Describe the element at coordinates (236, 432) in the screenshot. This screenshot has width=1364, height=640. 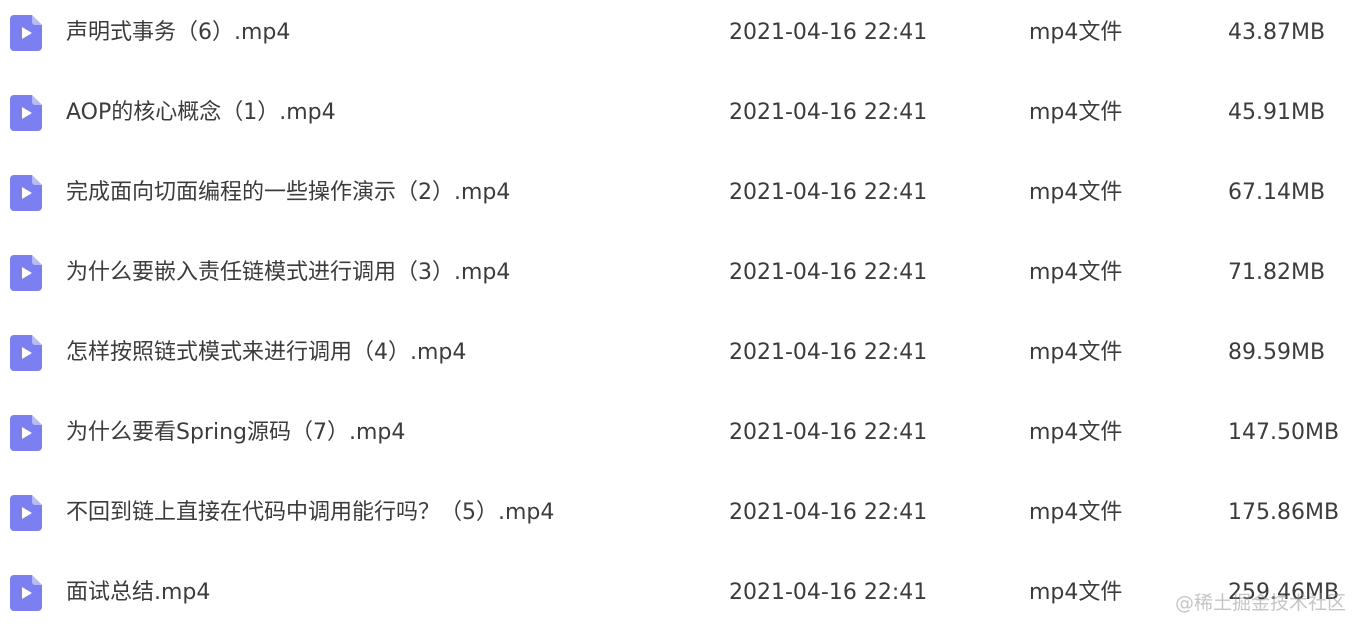
I see `file-name: 为什么要看Spring源码（7）.mp4` at that location.